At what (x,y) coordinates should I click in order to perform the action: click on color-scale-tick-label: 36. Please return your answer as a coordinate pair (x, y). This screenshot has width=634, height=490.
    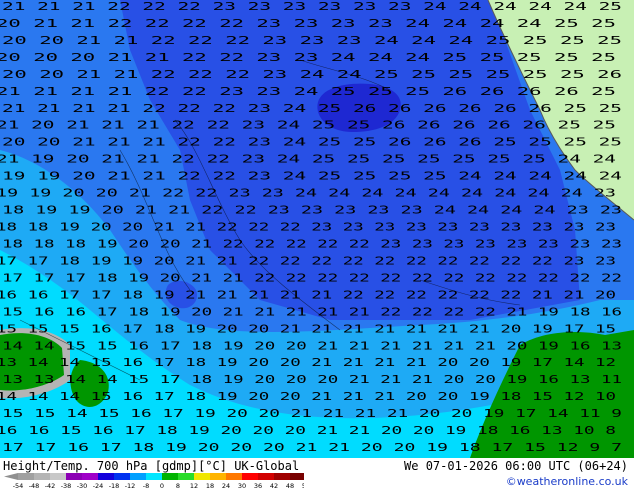
    Looking at the image, I should click on (258, 486).